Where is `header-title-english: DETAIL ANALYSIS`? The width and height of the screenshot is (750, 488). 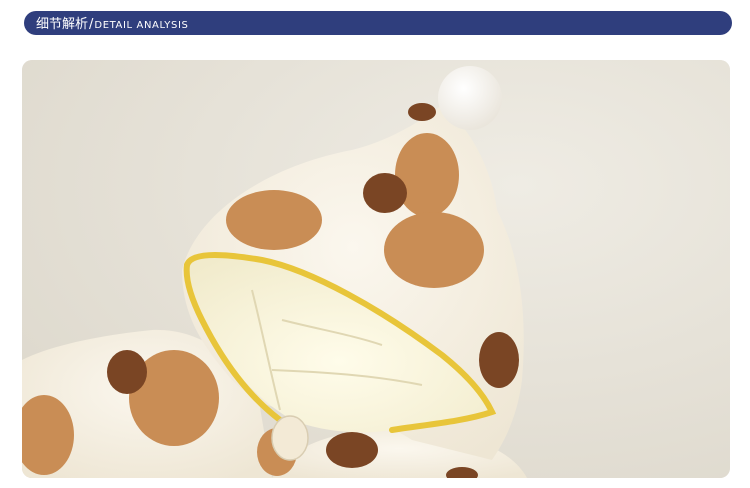 header-title-english: DETAIL ANALYSIS is located at coordinates (141, 25).